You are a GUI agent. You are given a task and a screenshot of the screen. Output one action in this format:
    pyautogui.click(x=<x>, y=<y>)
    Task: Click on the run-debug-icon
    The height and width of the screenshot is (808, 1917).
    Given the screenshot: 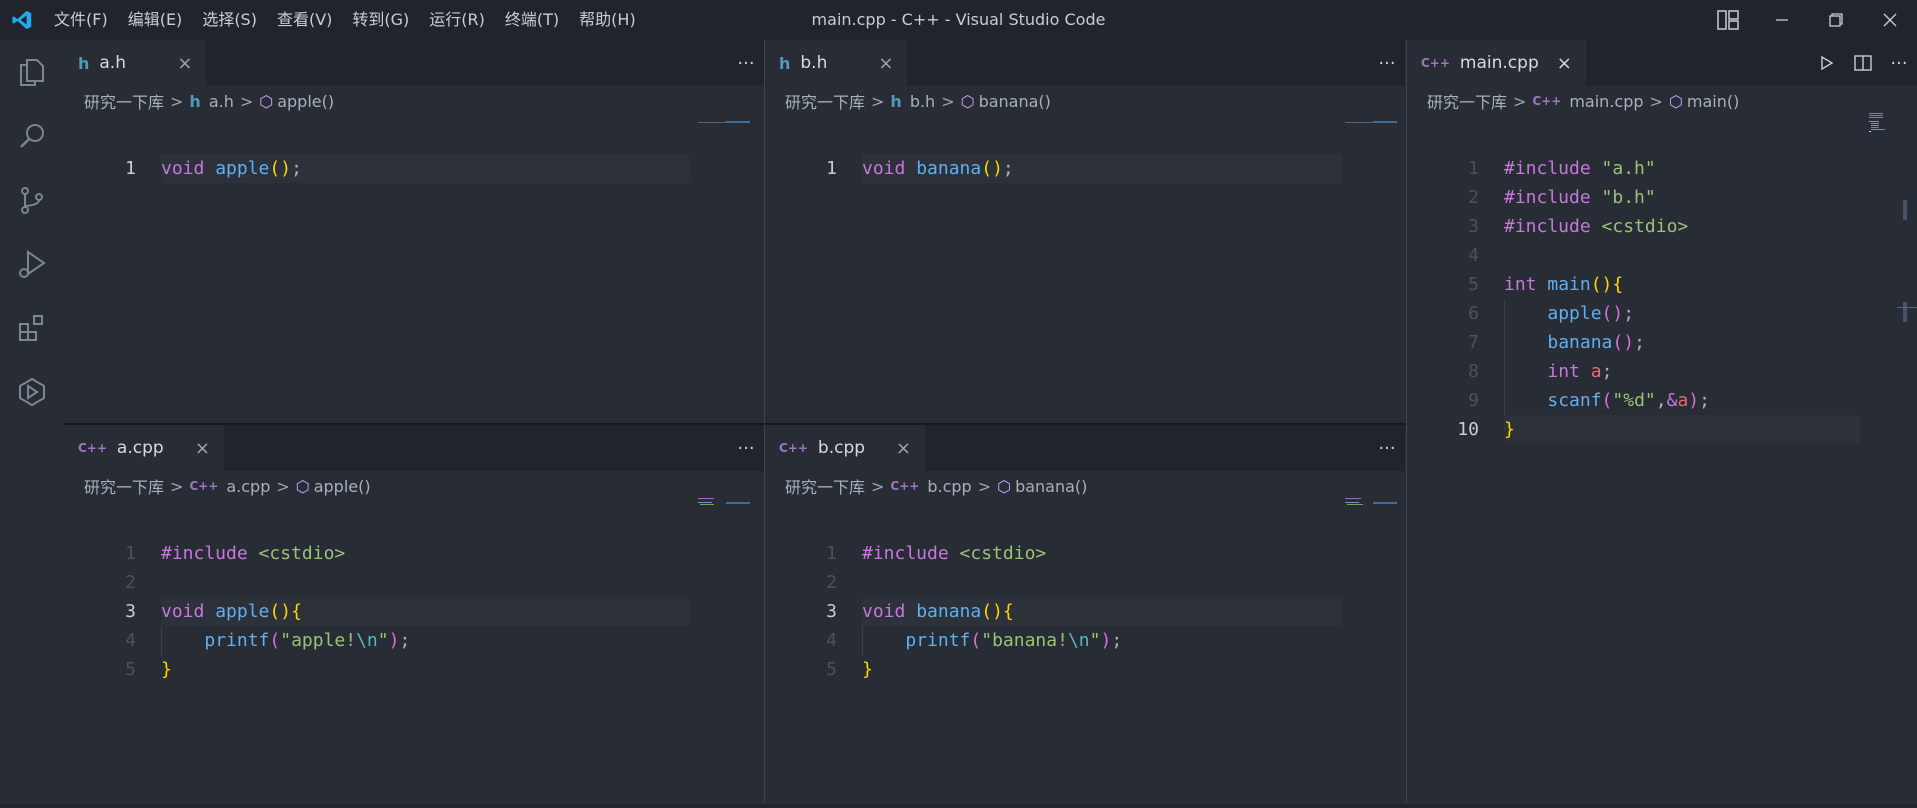 What is the action you would take?
    pyautogui.click(x=32, y=264)
    